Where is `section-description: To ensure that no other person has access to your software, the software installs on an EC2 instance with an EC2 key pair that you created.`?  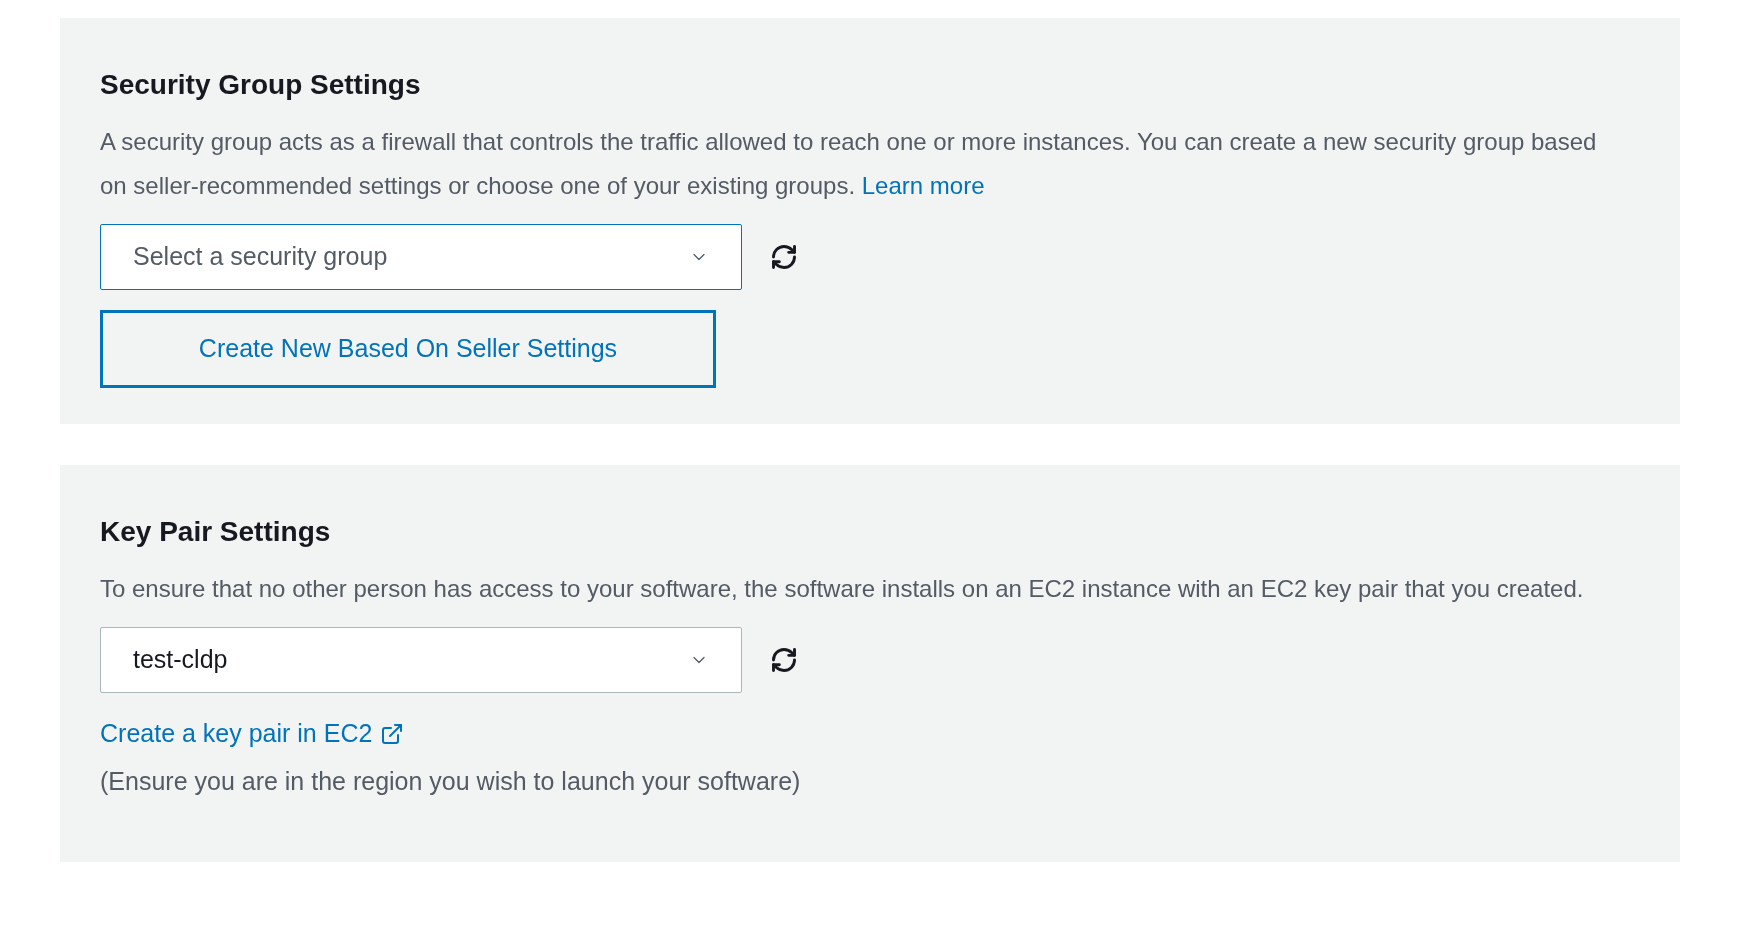 section-description: To ensure that no other person has access to your software, the software installs on an EC2 instance with an EC2 key pair that you created. is located at coordinates (842, 589).